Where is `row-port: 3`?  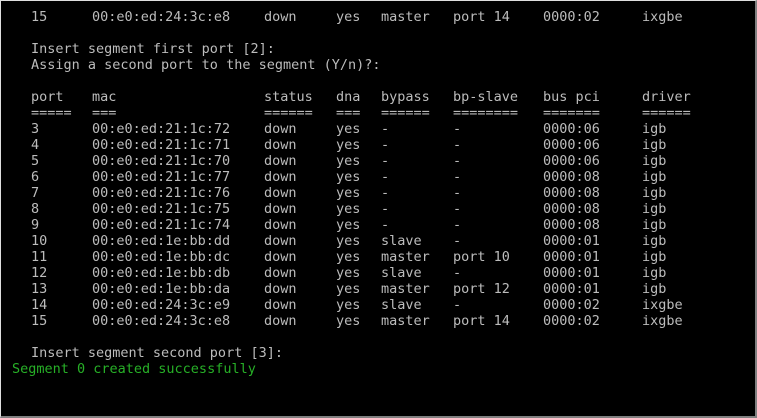 row-port: 3 is located at coordinates (35, 129).